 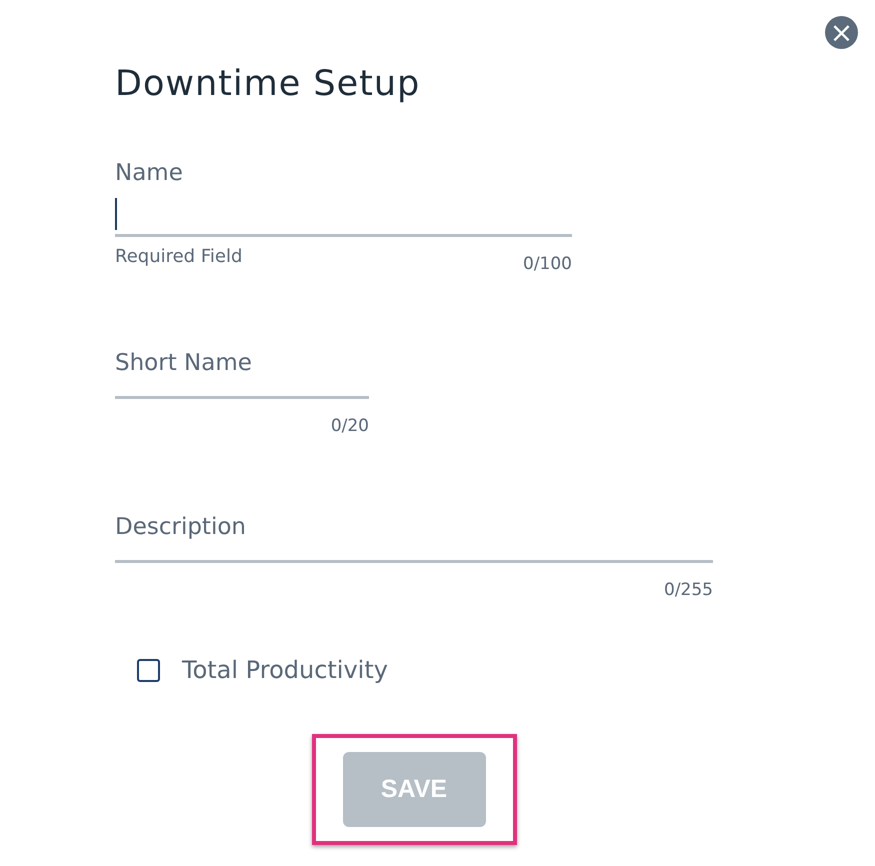 What do you see at coordinates (148, 670) in the screenshot?
I see `checkbox` at bounding box center [148, 670].